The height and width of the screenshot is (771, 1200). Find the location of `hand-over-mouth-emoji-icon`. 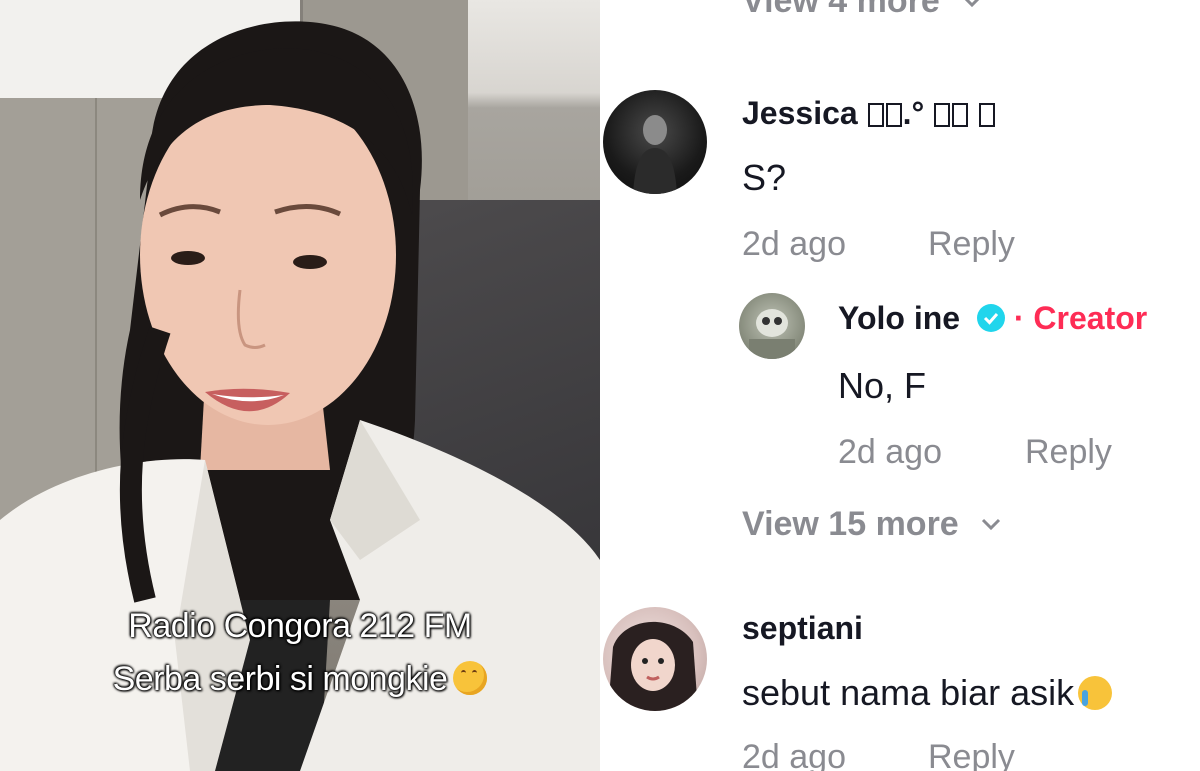

hand-over-mouth-emoji-icon is located at coordinates (470, 678).